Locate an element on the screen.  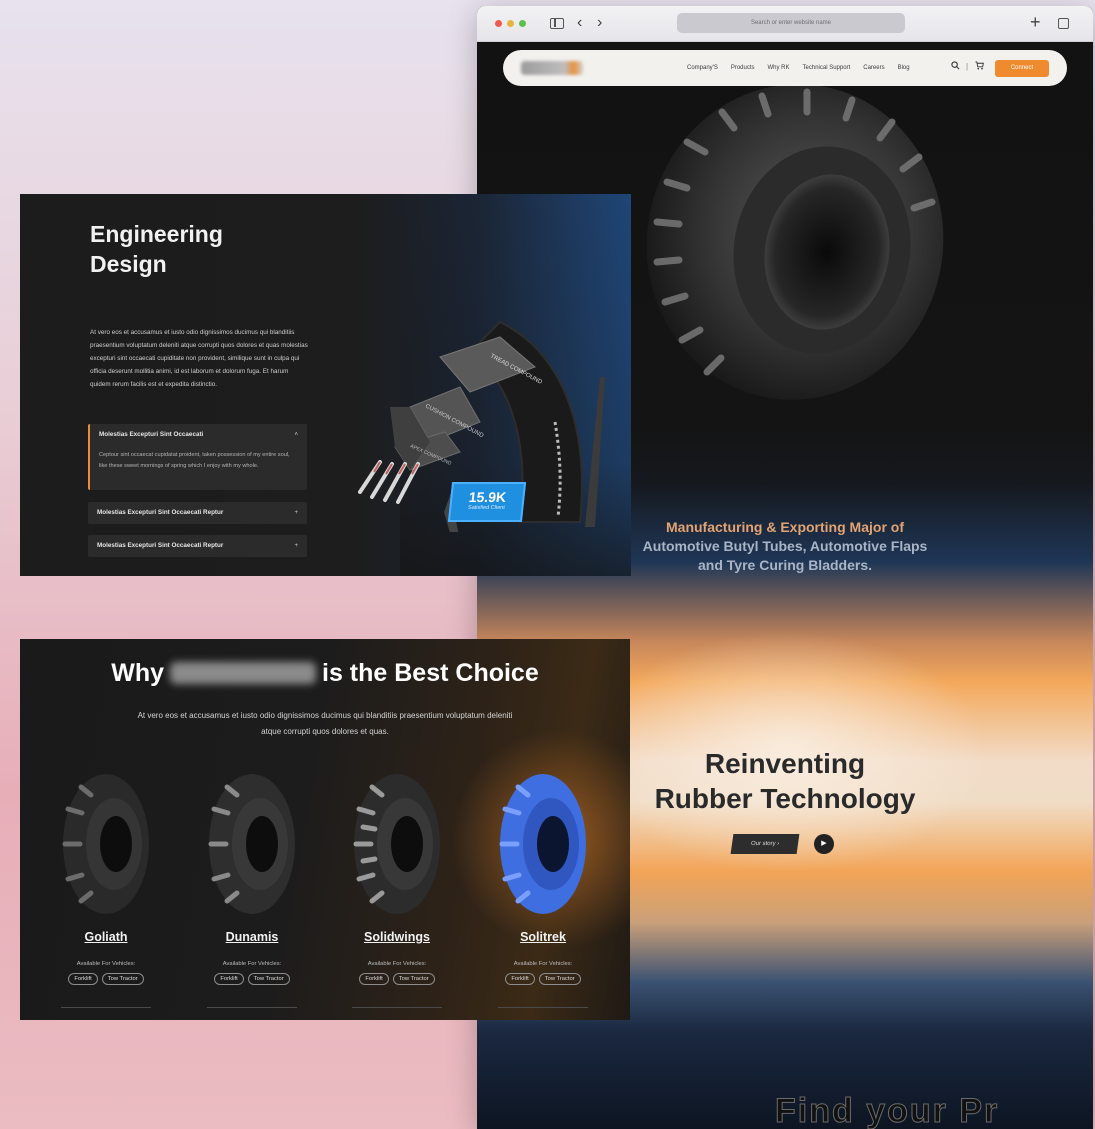
chevron-up-icon: ˄ is located at coordinates (296, 435).